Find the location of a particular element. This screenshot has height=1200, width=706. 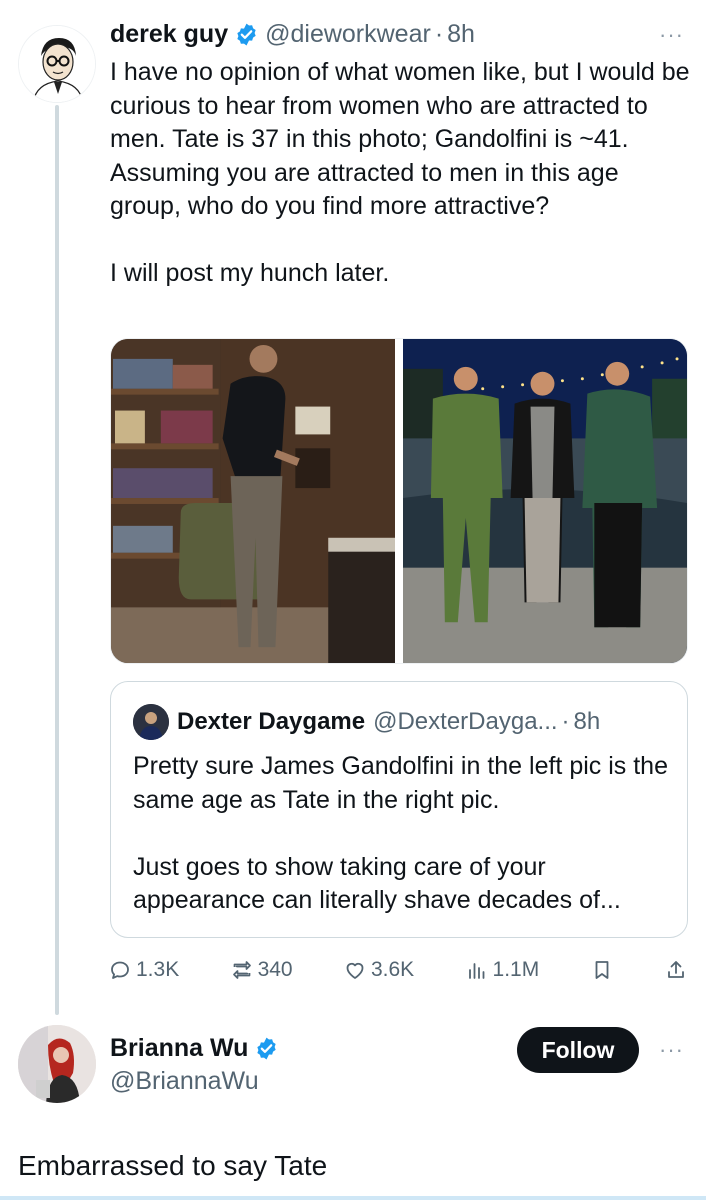

three-men-in-suits-photo is located at coordinates (545, 501).